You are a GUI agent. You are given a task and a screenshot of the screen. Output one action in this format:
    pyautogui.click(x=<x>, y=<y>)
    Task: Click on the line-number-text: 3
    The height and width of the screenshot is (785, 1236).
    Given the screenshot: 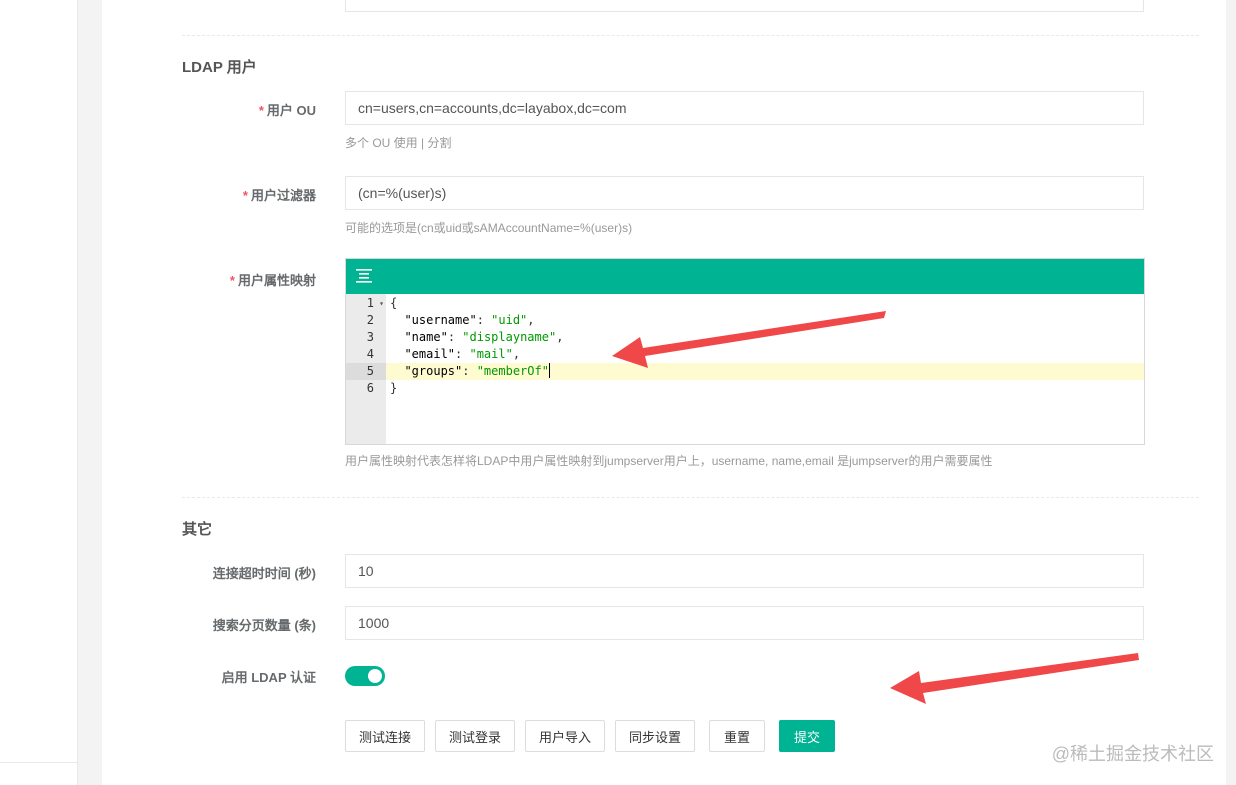 What is the action you would take?
    pyautogui.click(x=370, y=337)
    